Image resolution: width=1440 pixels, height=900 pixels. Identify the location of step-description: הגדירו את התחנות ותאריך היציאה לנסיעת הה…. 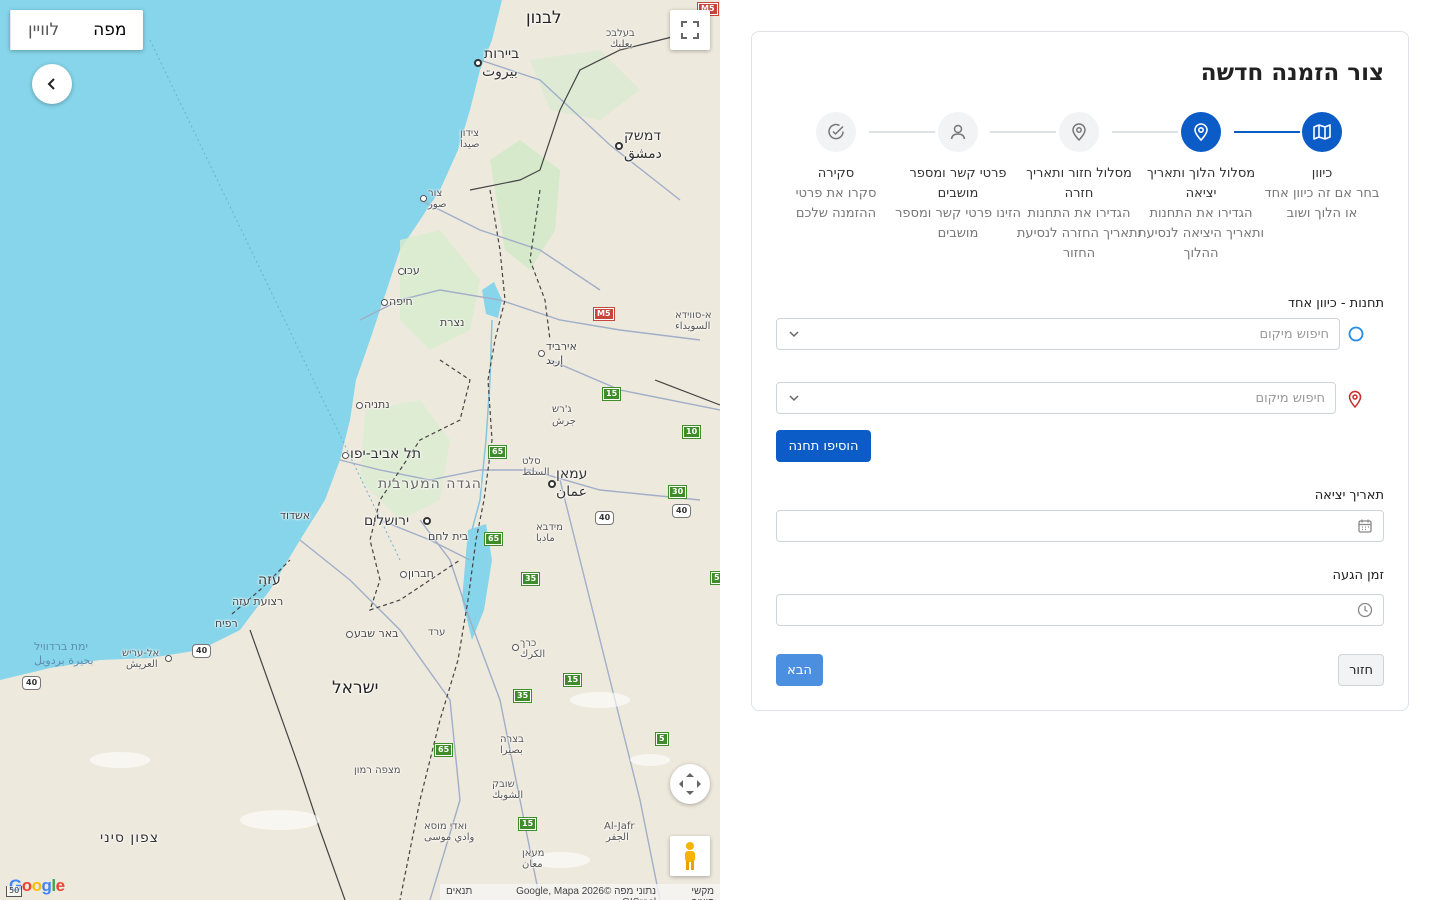
(1201, 233).